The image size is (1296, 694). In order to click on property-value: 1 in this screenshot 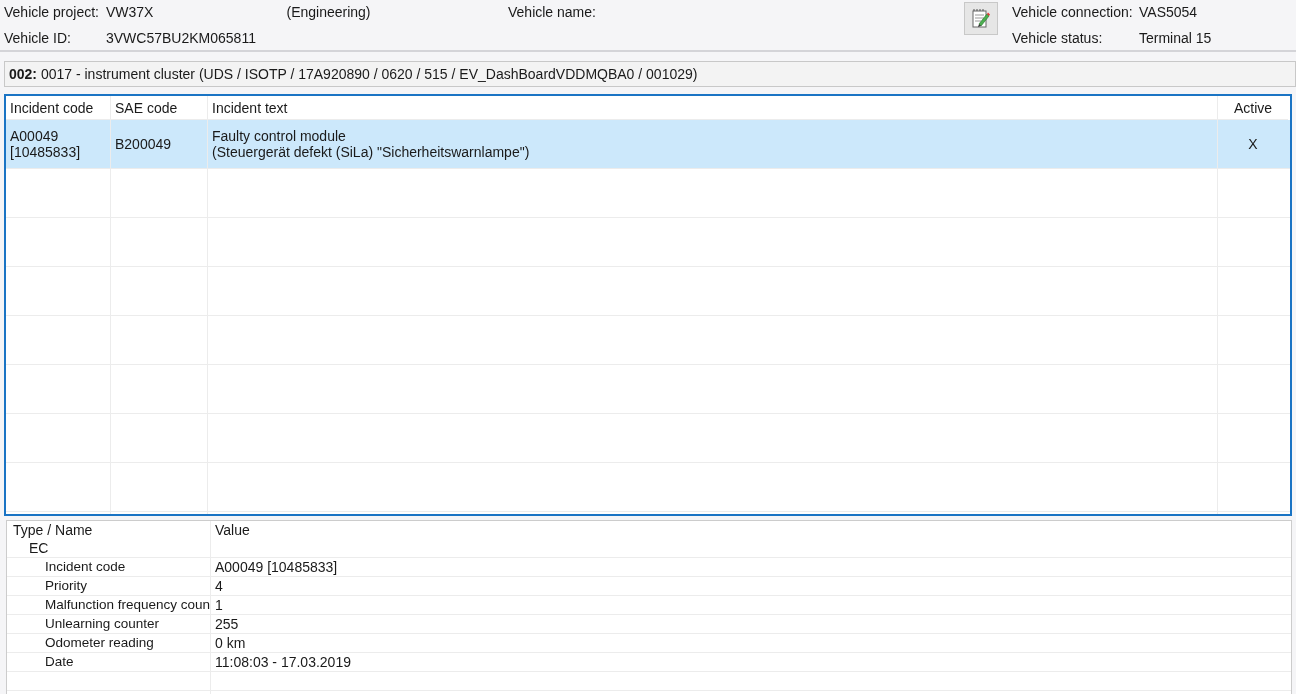, I will do `click(219, 605)`.